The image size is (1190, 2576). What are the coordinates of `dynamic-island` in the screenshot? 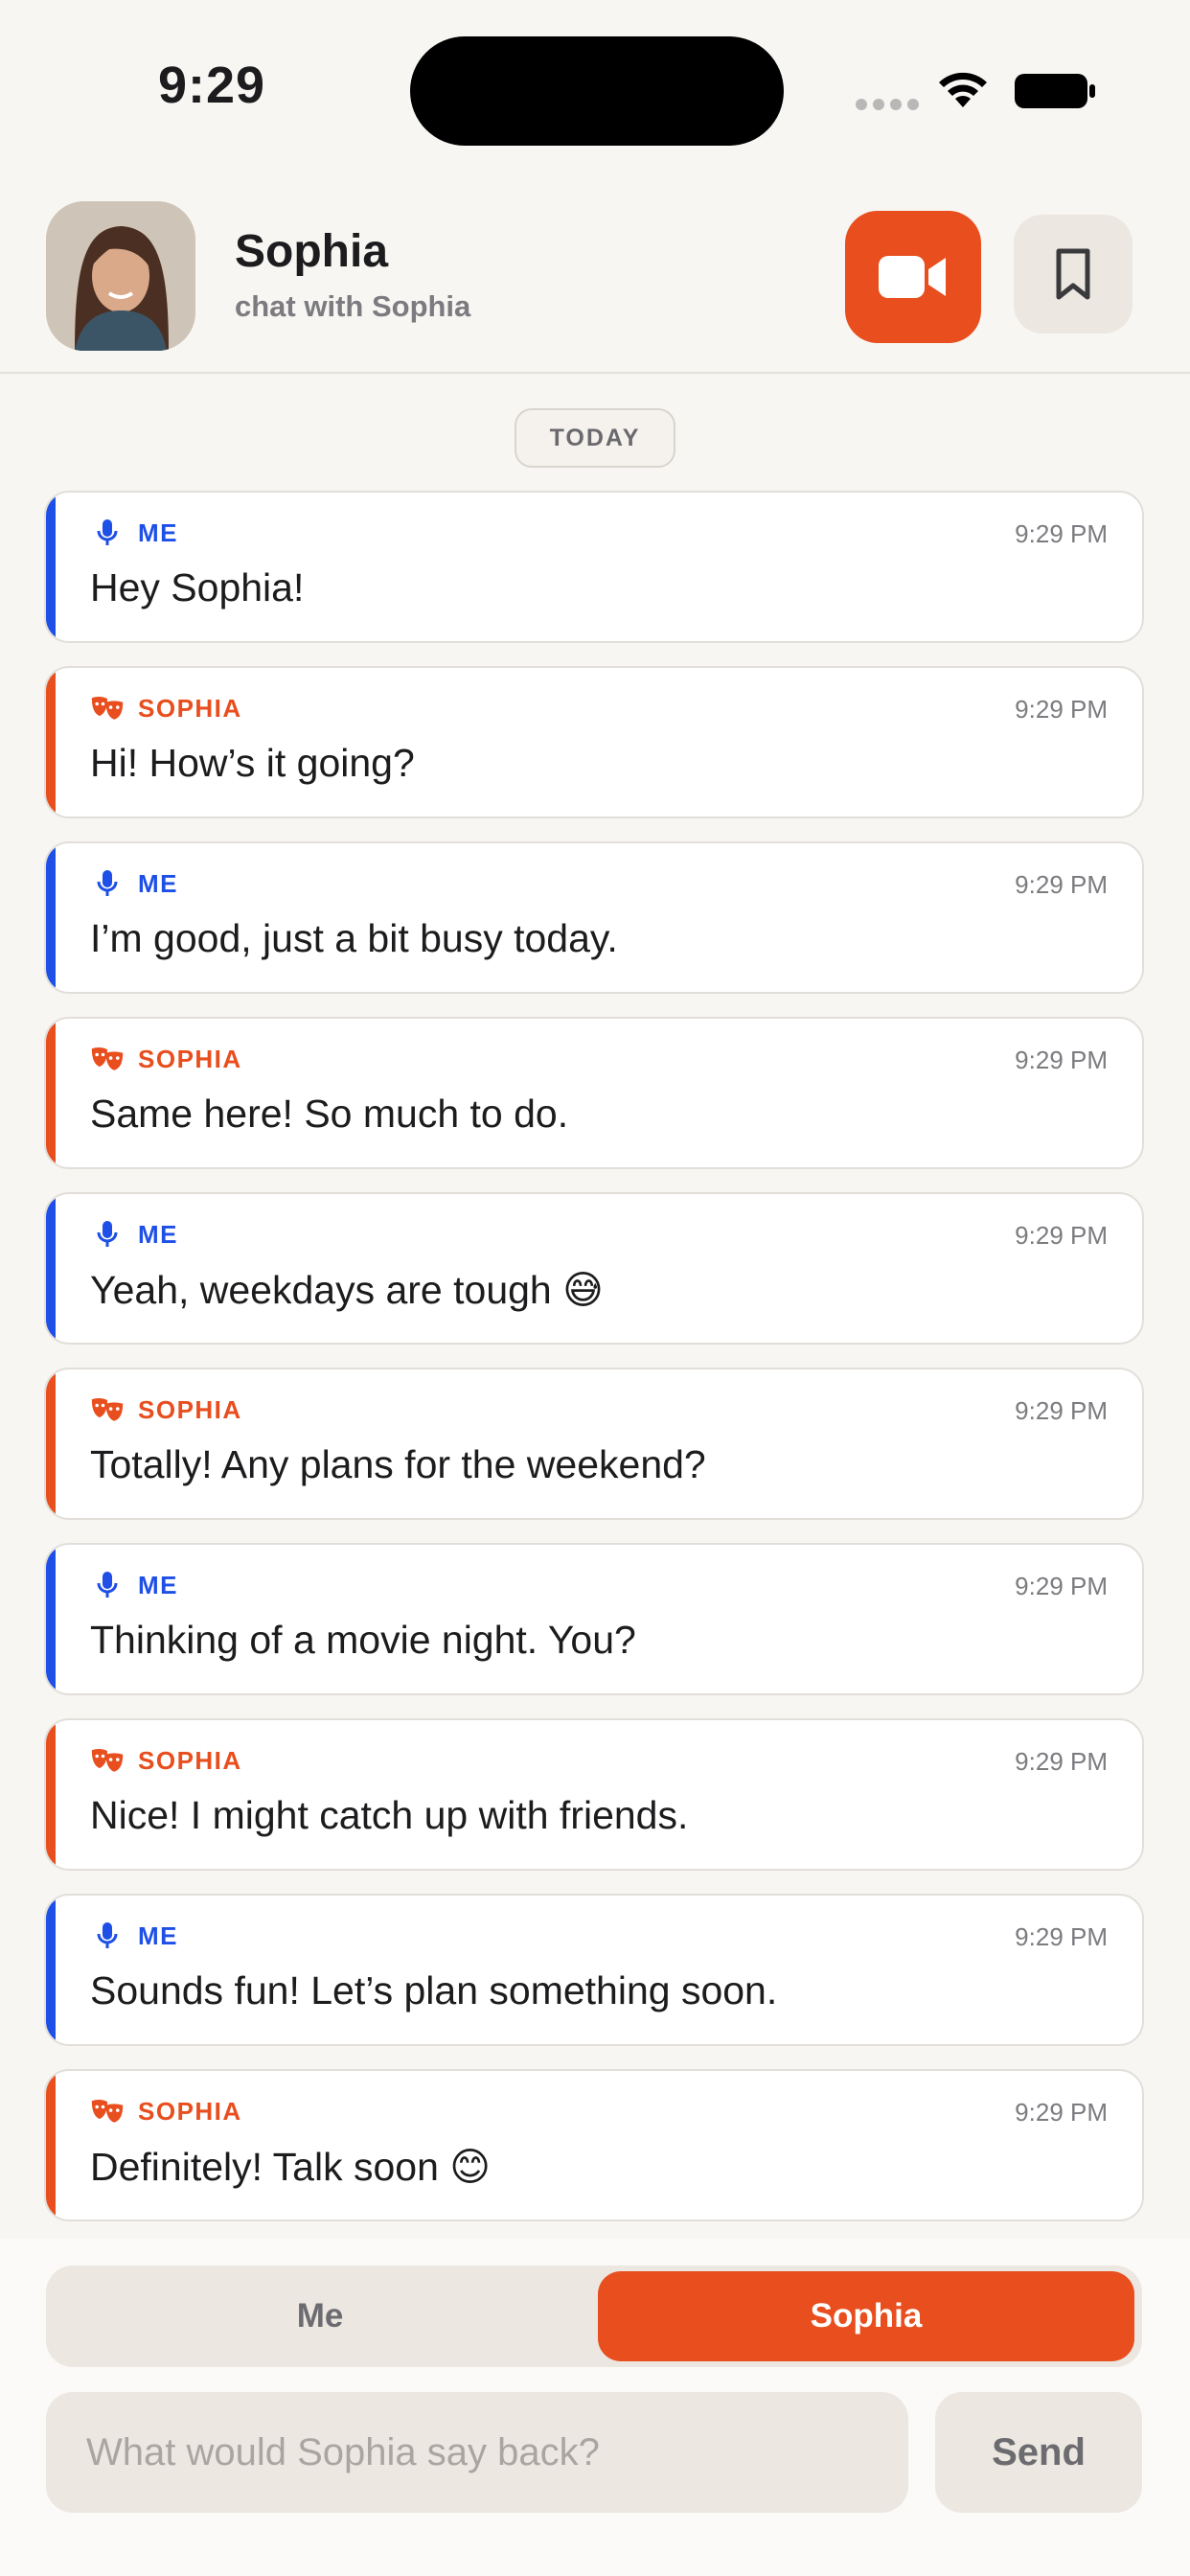 It's located at (597, 91).